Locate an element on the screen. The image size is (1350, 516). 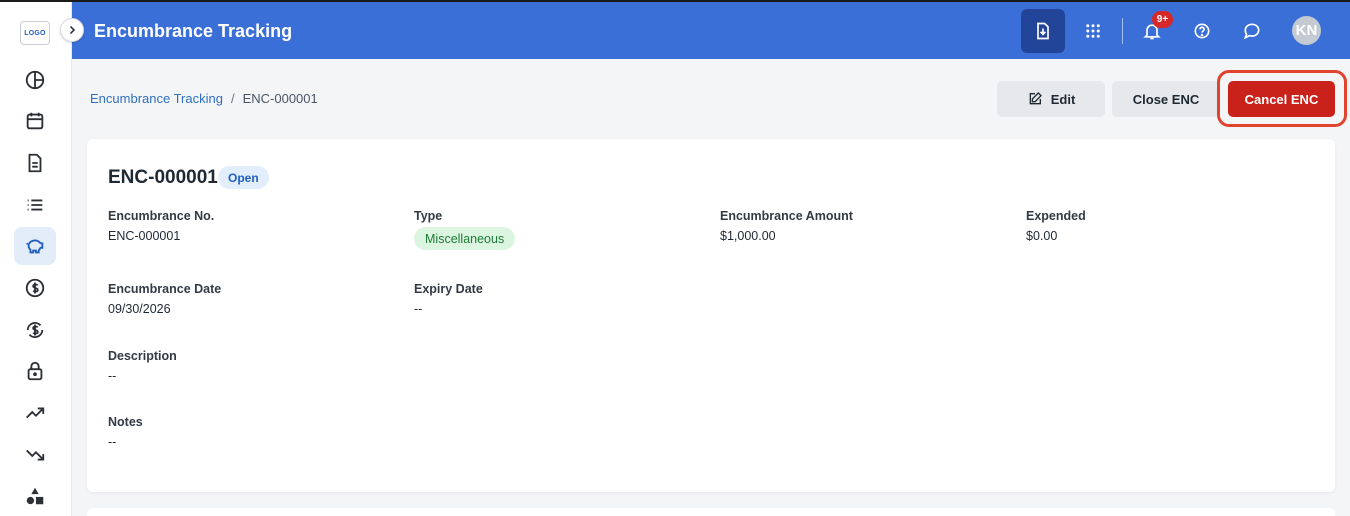
field-label: Encumbrance Amount is located at coordinates (786, 216).